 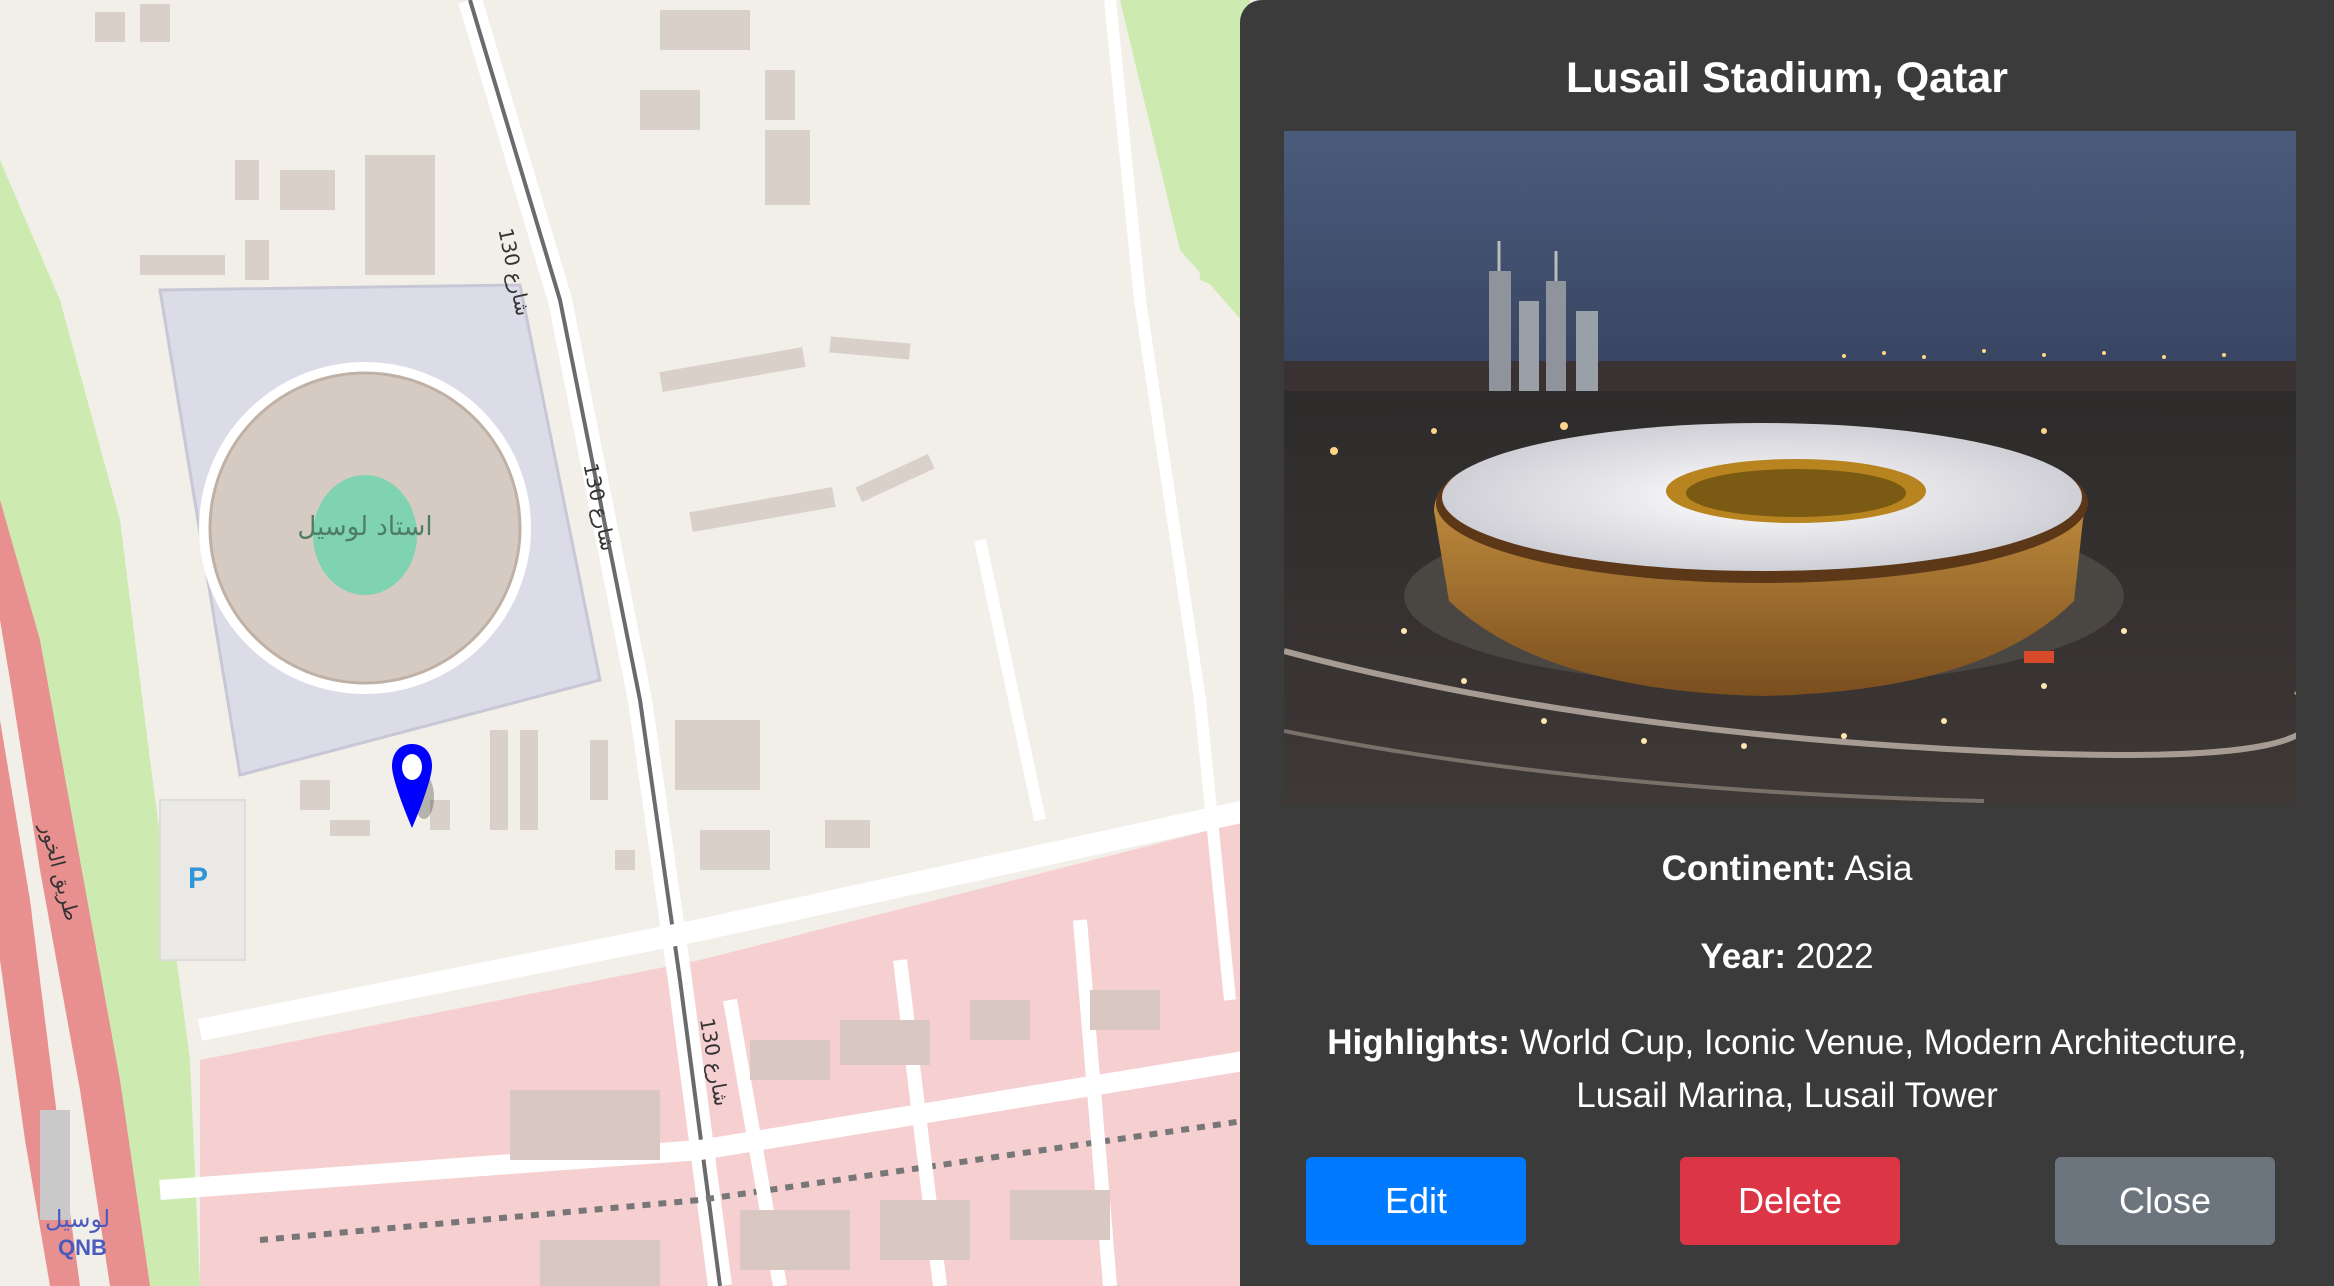 What do you see at coordinates (198, 878) in the screenshot?
I see `parking-label: P` at bounding box center [198, 878].